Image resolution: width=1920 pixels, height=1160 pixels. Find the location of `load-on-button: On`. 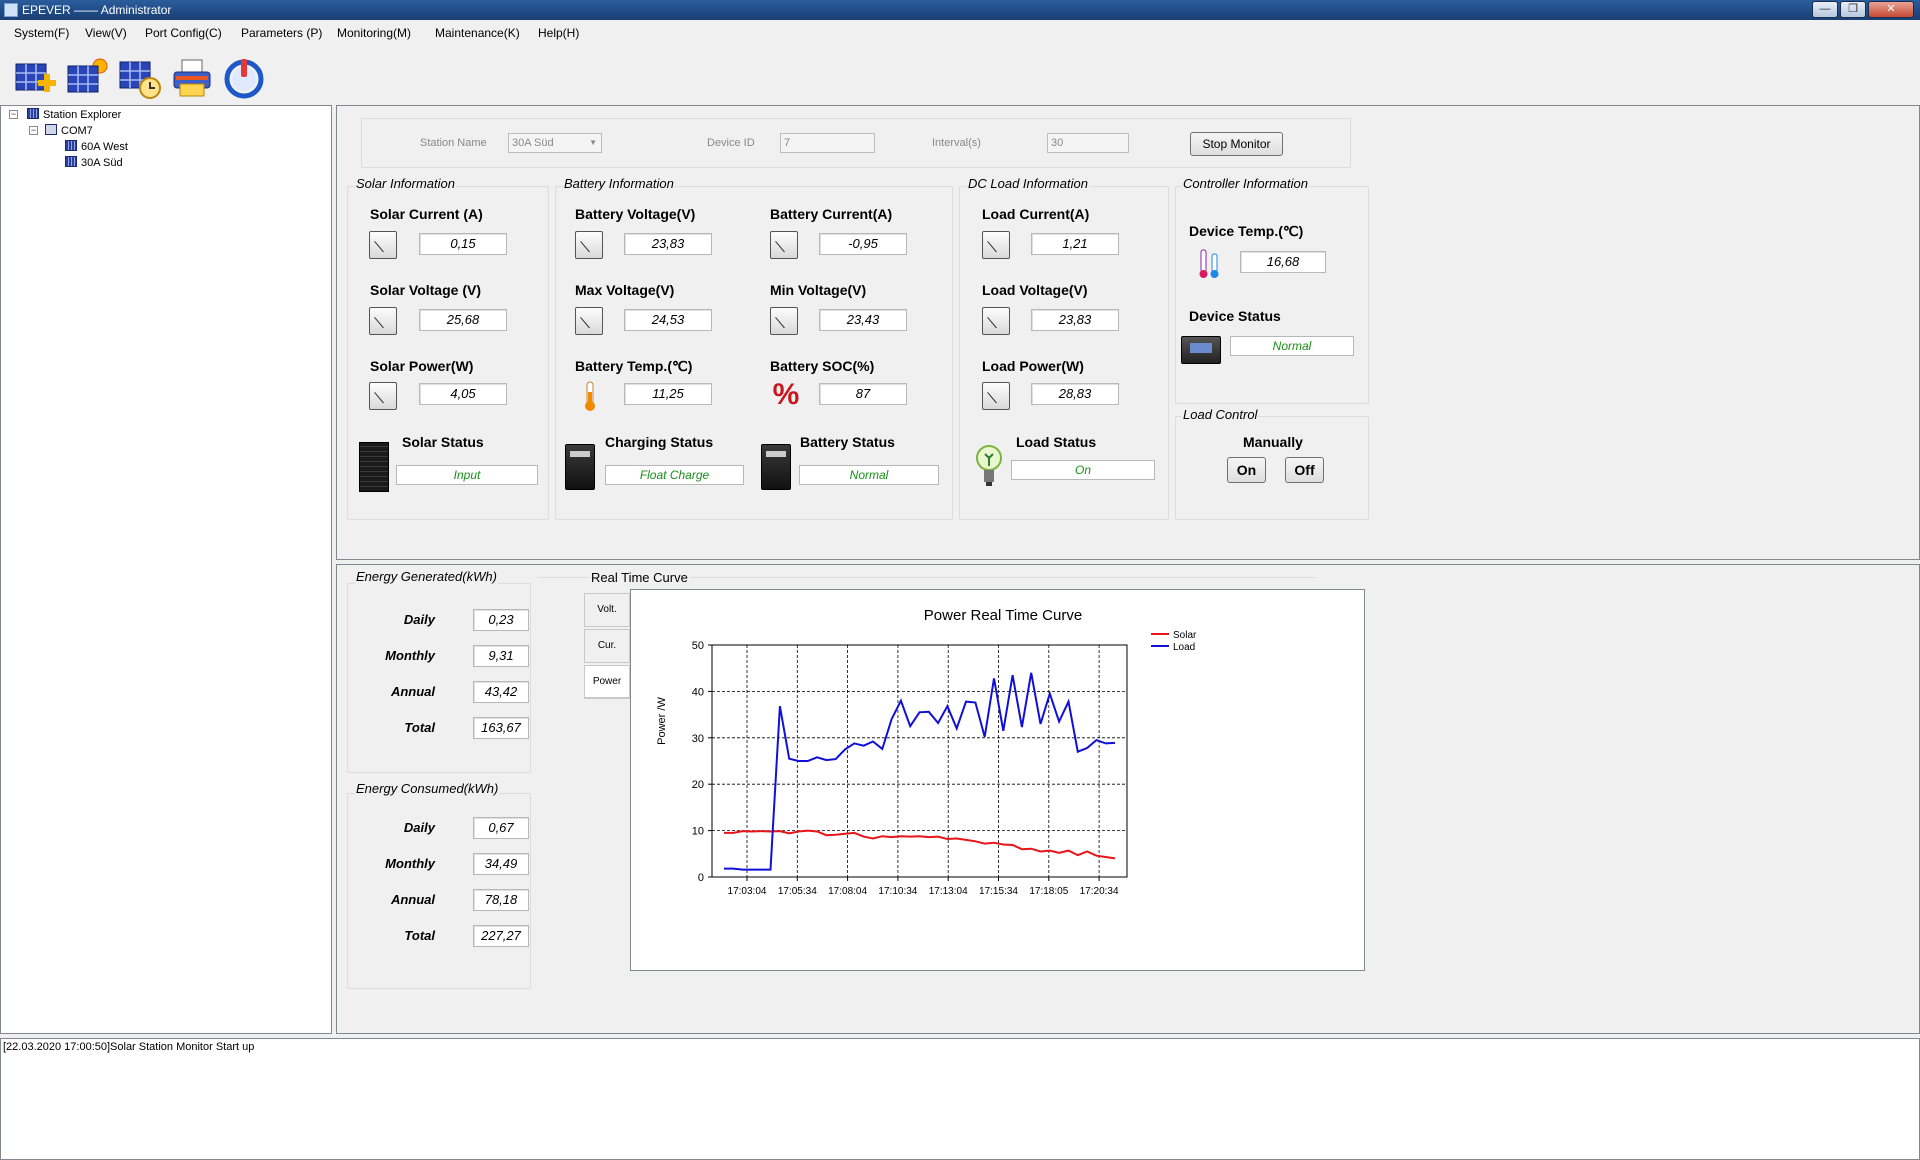

load-on-button: On is located at coordinates (1246, 470).